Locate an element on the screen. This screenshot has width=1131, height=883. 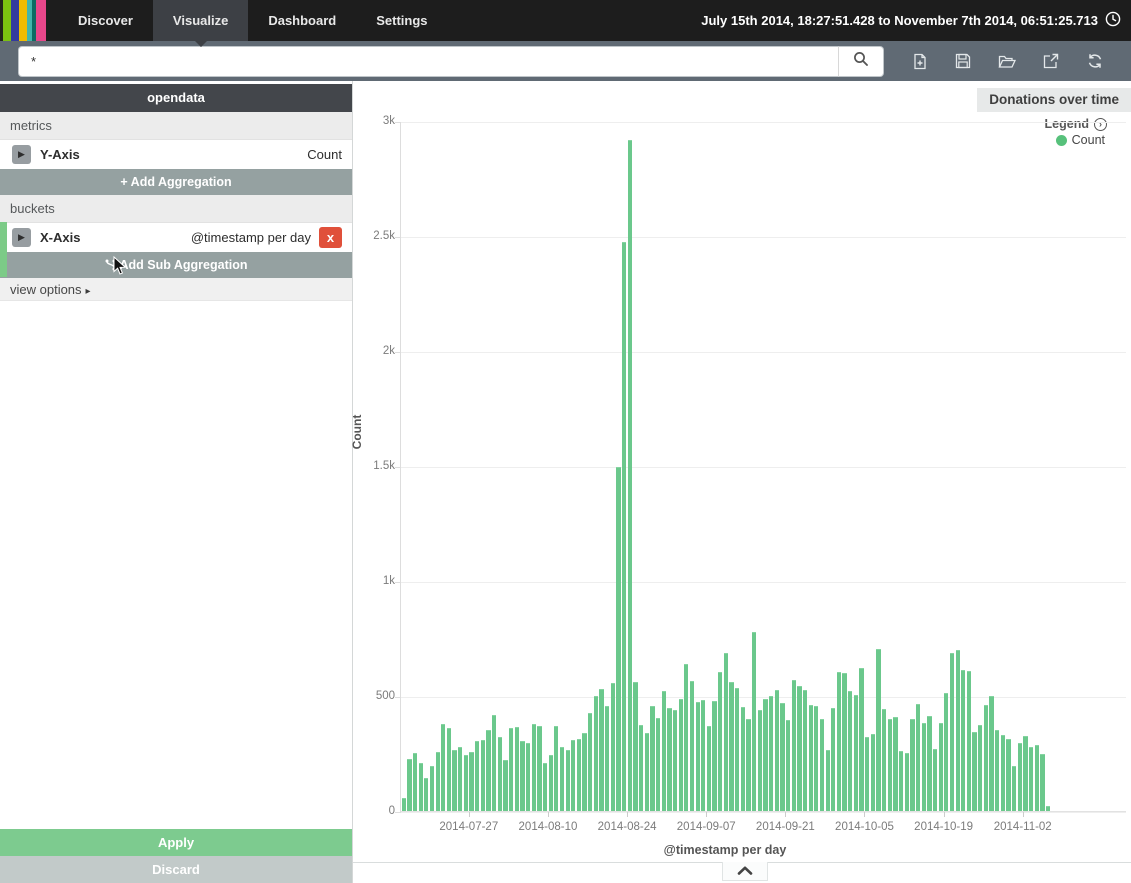
share-visualization-button is located at coordinates (1051, 61).